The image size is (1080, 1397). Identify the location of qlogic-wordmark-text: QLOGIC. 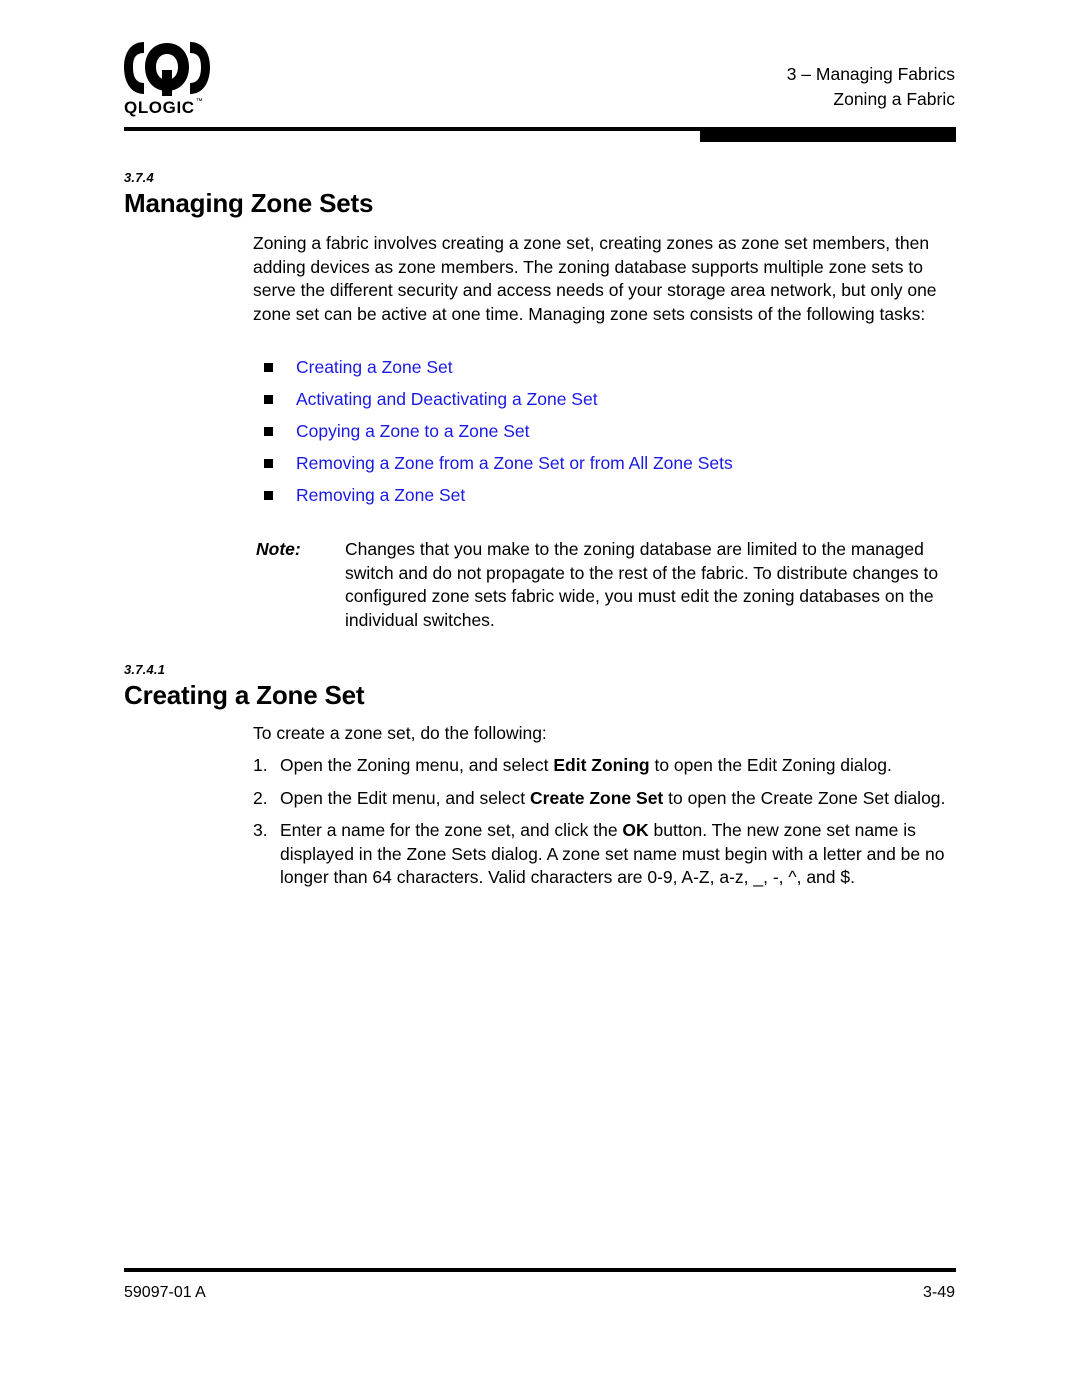
(159, 107).